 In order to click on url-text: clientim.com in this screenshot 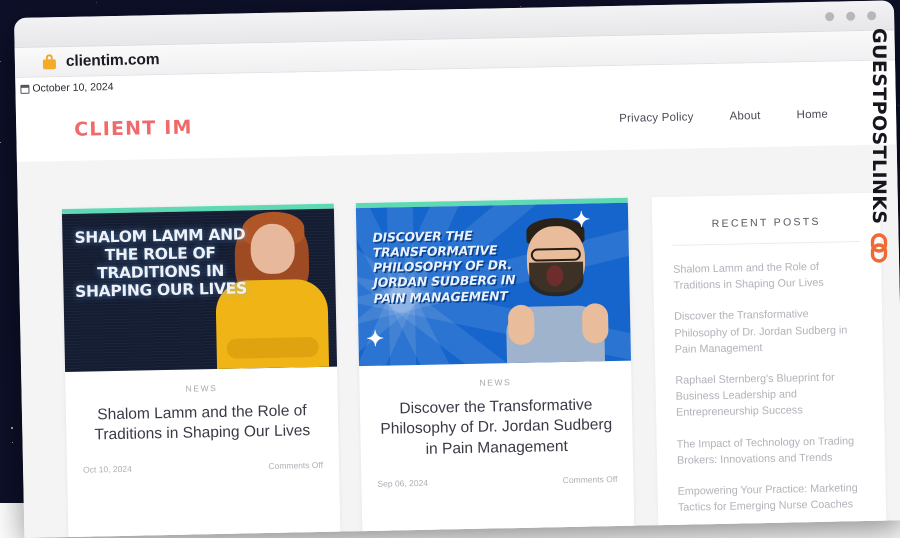, I will do `click(113, 61)`.